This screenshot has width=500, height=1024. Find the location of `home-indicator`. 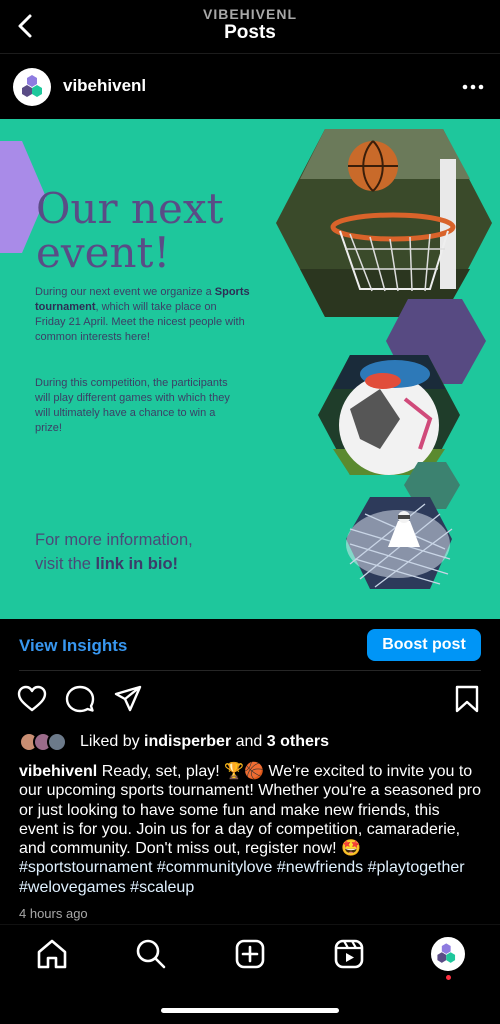

home-indicator is located at coordinates (250, 1010).